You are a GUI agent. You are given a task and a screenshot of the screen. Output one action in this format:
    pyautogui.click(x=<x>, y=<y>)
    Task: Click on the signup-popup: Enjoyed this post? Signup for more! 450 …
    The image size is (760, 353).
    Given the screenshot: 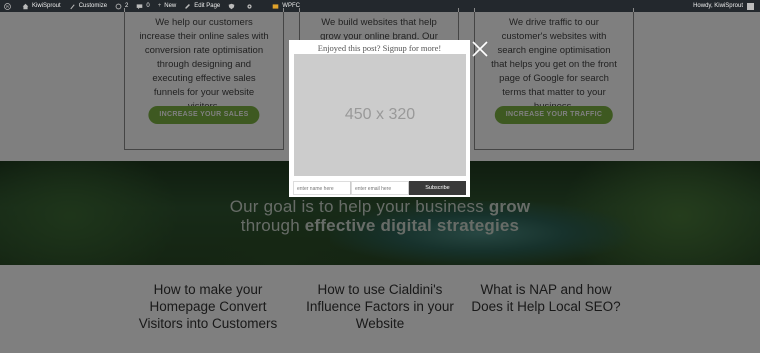 What is the action you would take?
    pyautogui.click(x=379, y=118)
    